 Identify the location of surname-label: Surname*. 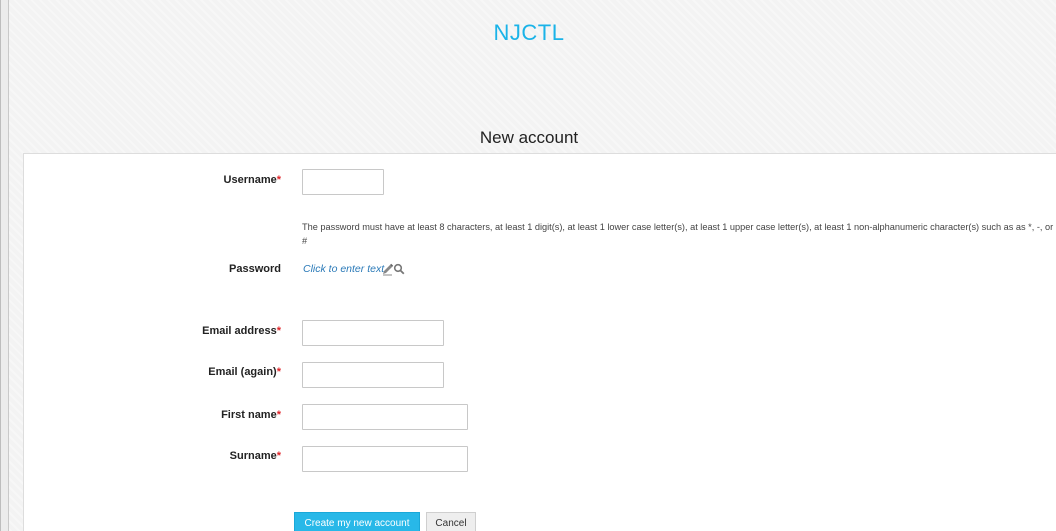
(255, 456).